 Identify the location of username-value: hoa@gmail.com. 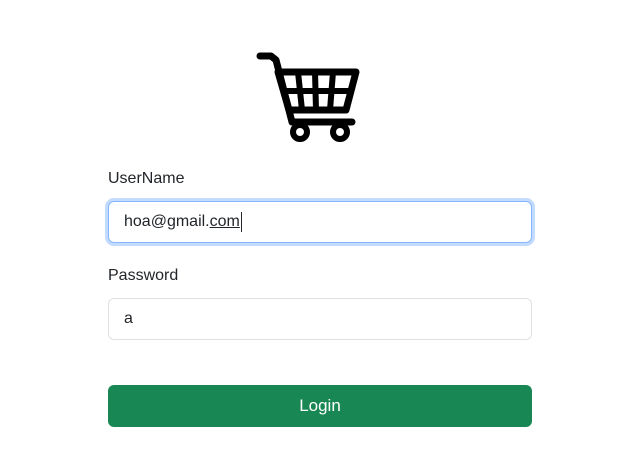
(182, 221).